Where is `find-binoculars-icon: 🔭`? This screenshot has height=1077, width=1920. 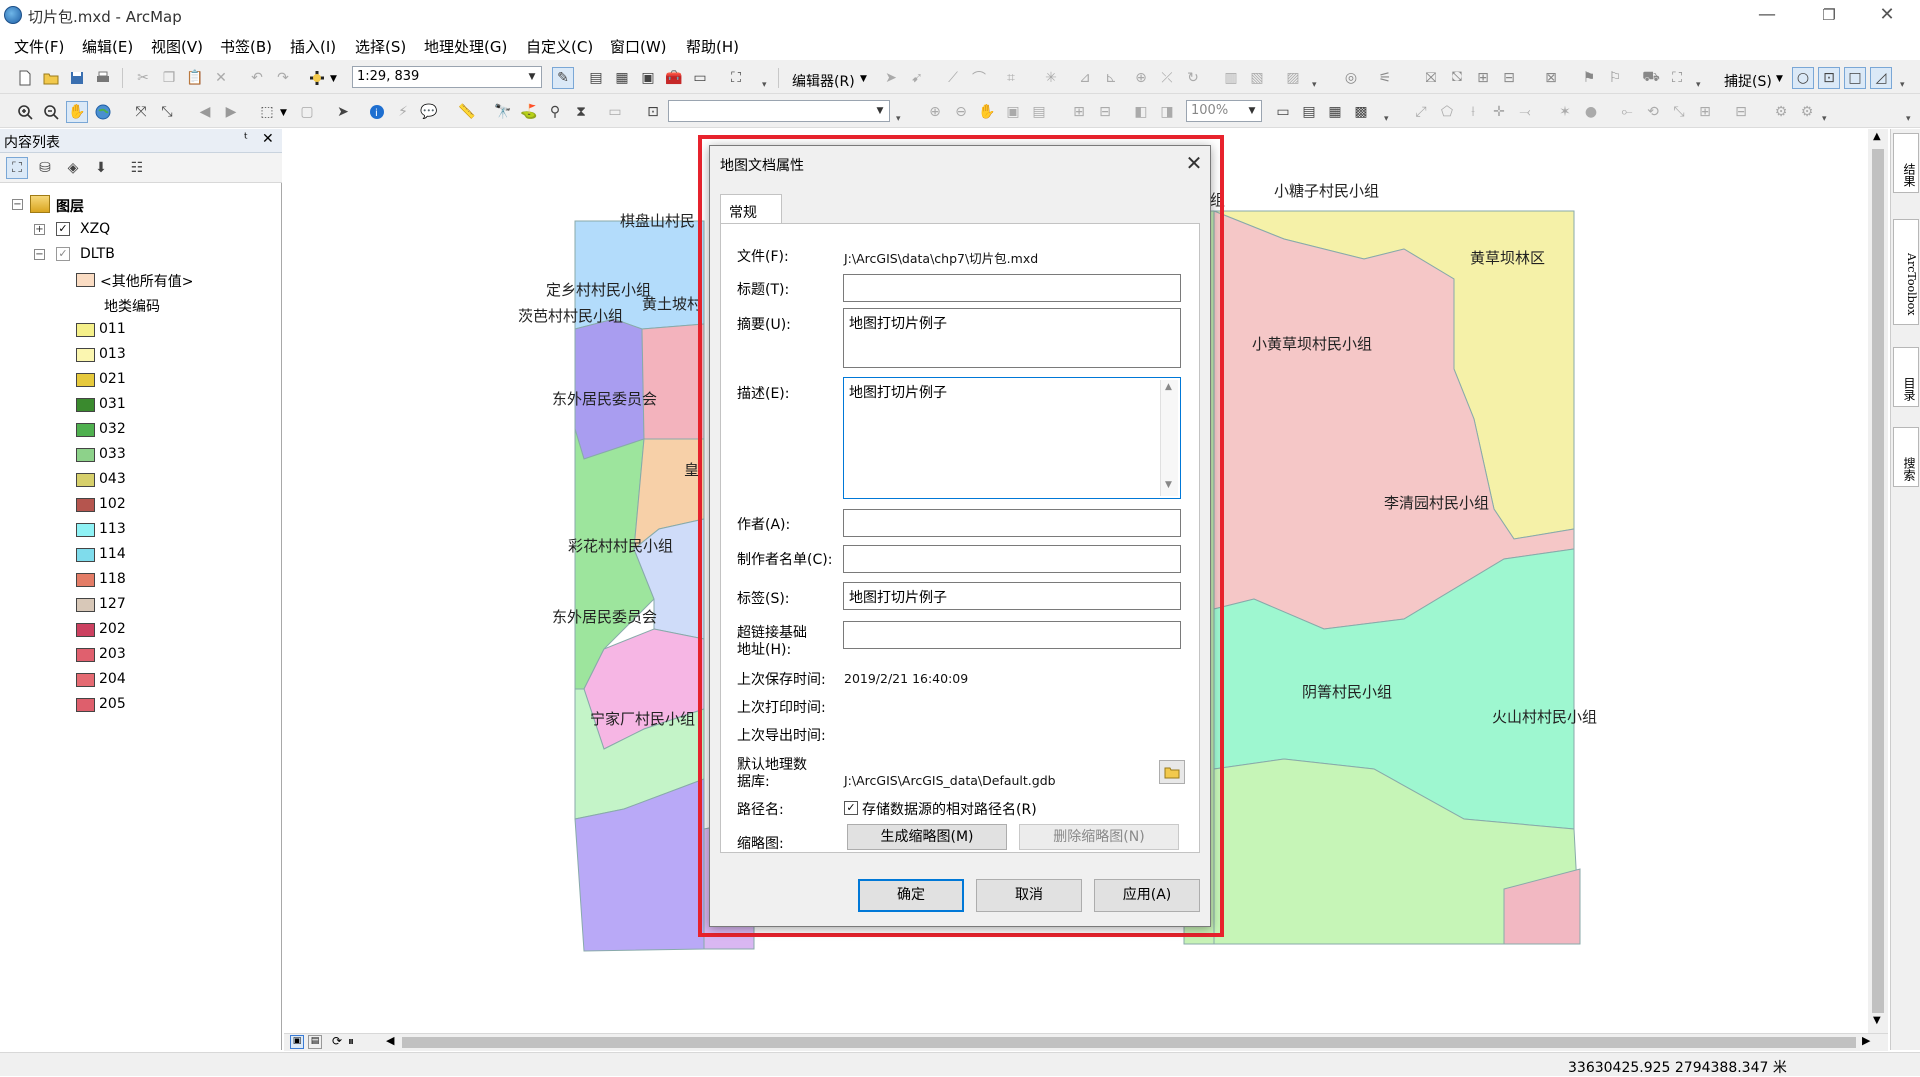
find-binoculars-icon: 🔭 is located at coordinates (503, 112).